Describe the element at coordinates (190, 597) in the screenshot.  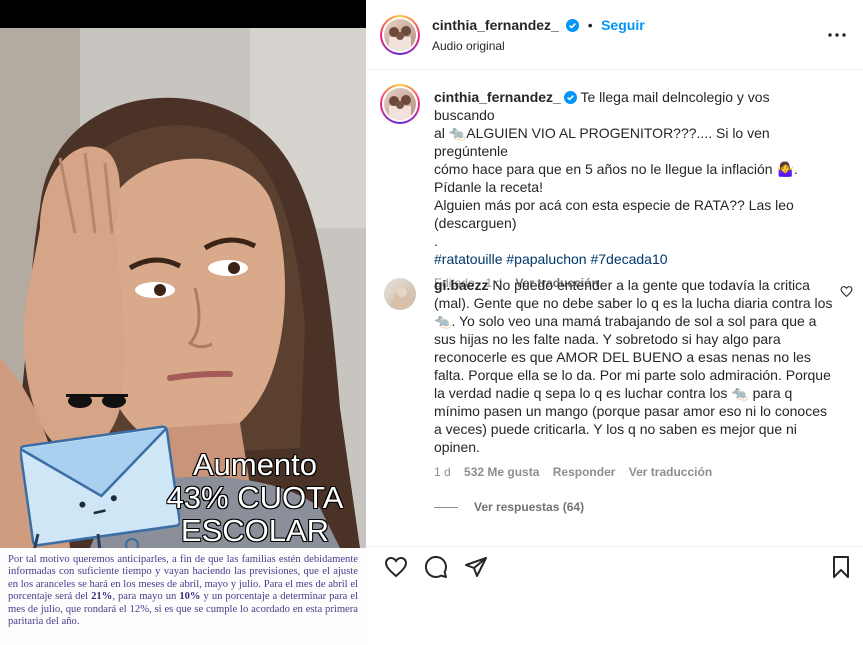
I see `notice-bold-2: 10%` at that location.